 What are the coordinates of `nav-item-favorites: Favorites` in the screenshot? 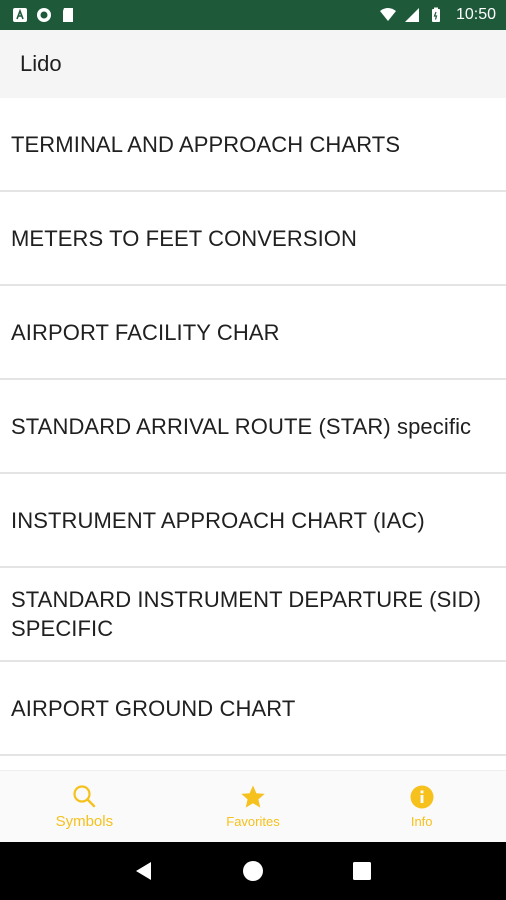 It's located at (253, 806).